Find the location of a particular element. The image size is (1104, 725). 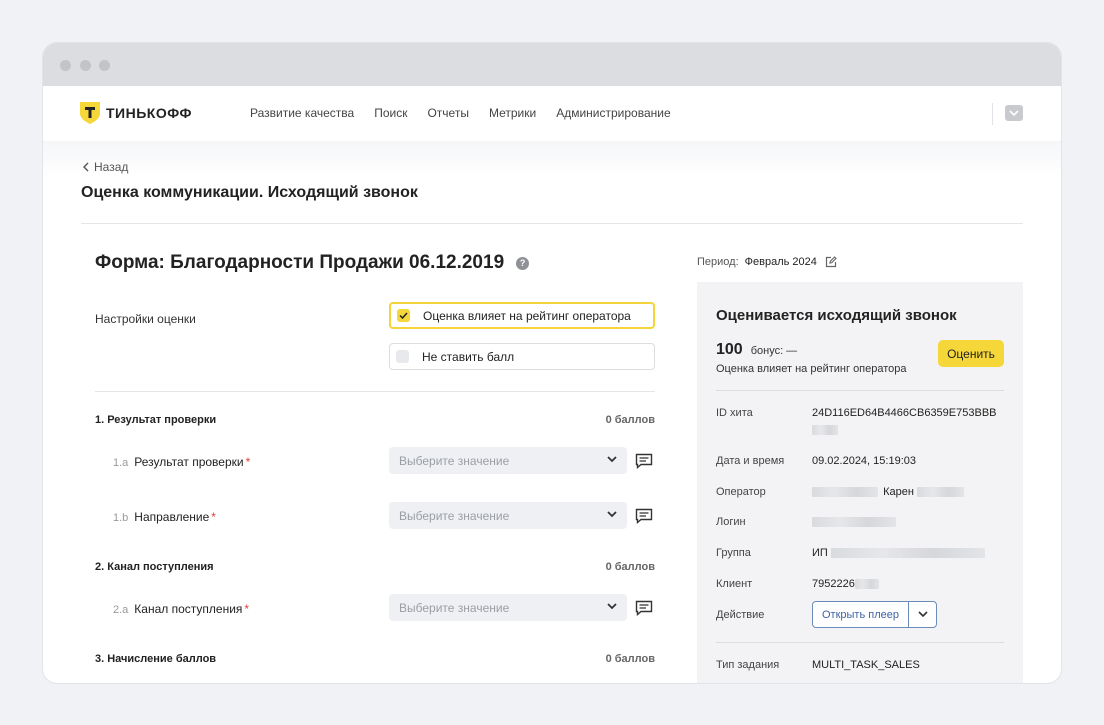

task-type-label: Тип задания is located at coordinates (748, 665).